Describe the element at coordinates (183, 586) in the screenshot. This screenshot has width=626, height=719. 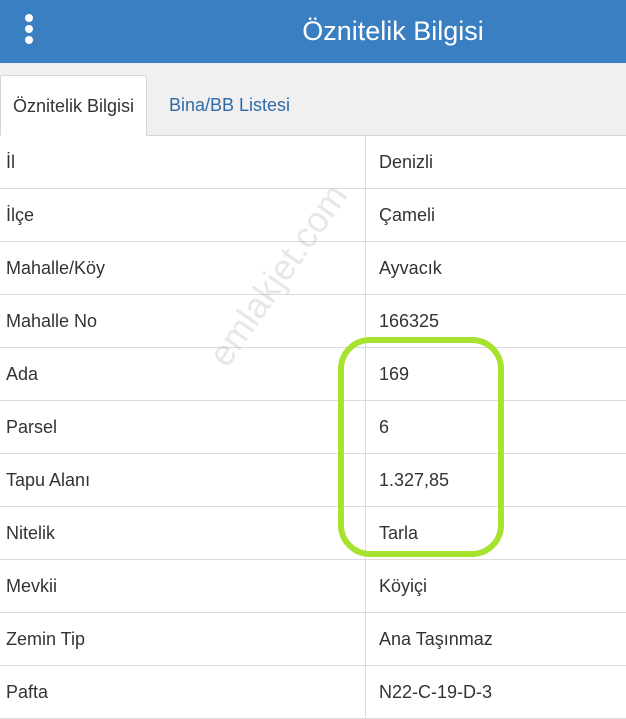
I see `row-key: Mevkii` at that location.